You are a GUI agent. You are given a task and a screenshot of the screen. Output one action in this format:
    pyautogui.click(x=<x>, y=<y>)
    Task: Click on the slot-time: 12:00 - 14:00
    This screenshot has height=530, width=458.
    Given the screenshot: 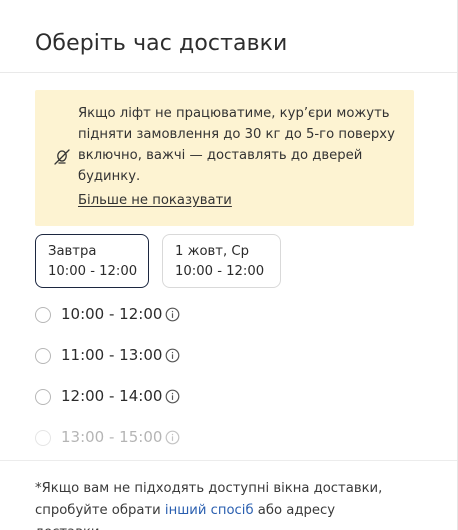 What is the action you would take?
    pyautogui.click(x=112, y=396)
    